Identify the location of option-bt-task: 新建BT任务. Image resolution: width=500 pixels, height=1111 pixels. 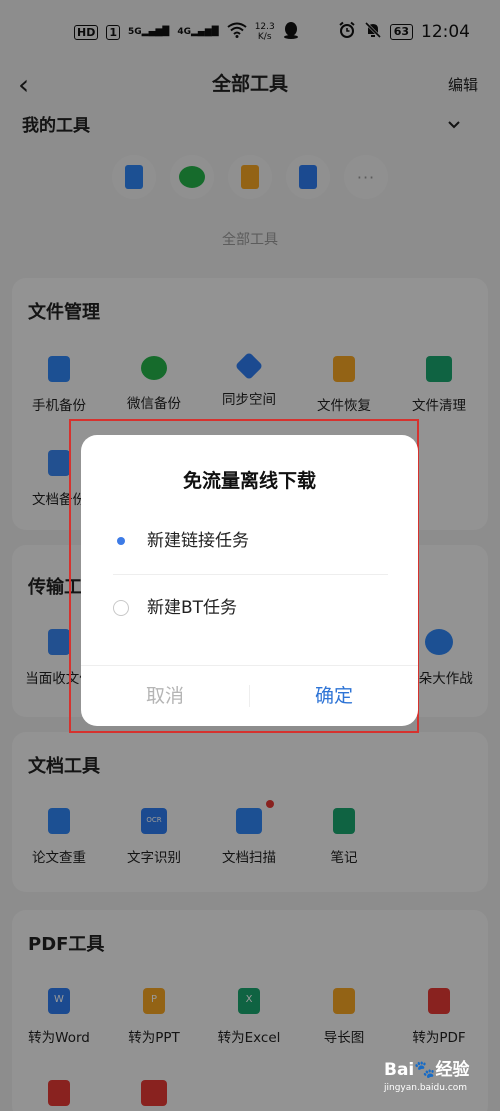
(253, 608).